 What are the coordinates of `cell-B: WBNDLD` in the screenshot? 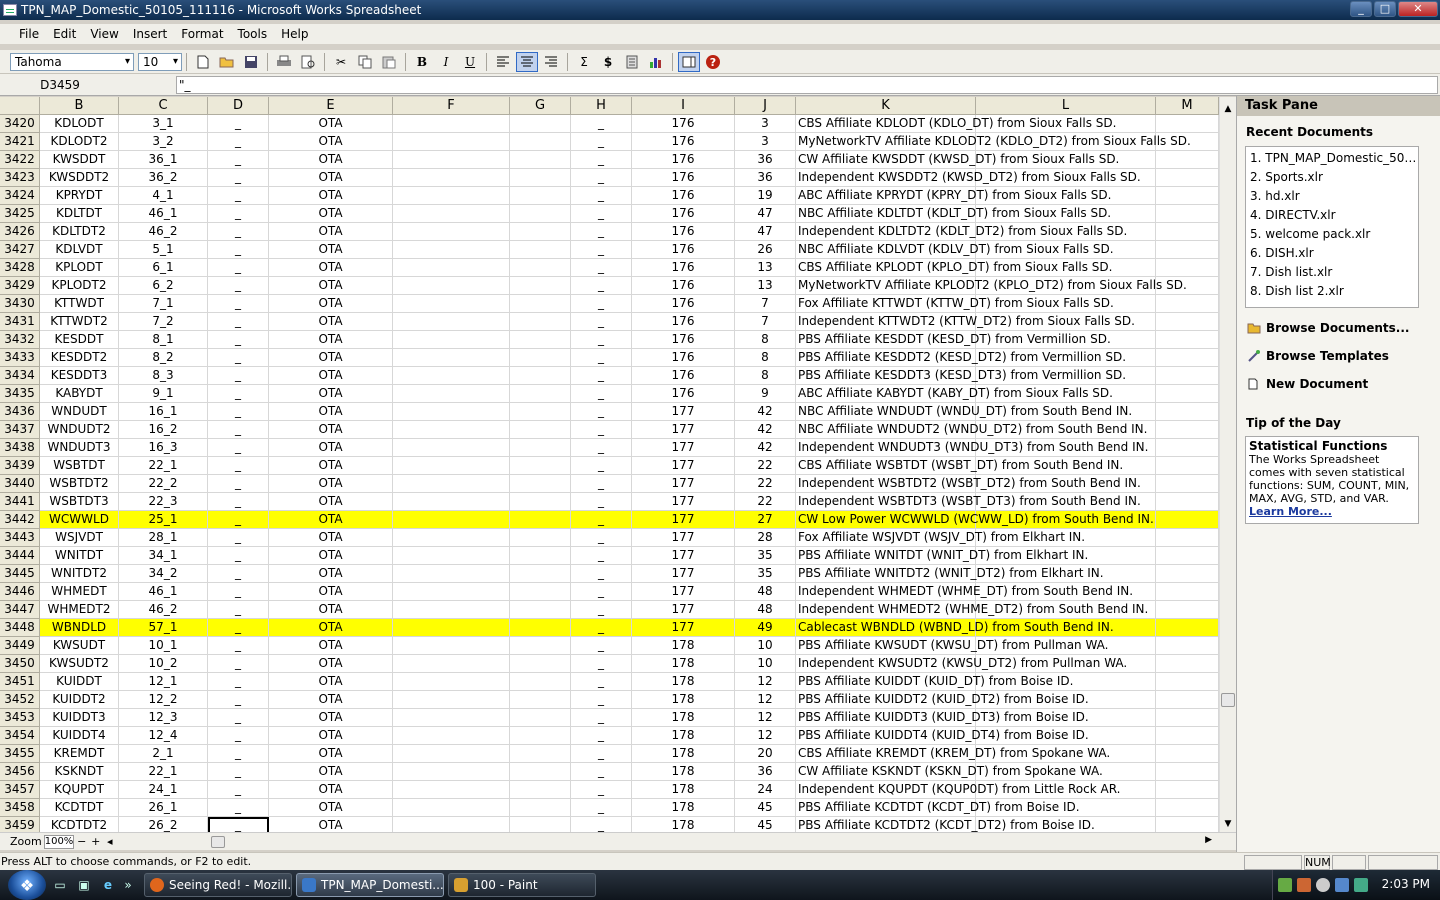 It's located at (79, 628).